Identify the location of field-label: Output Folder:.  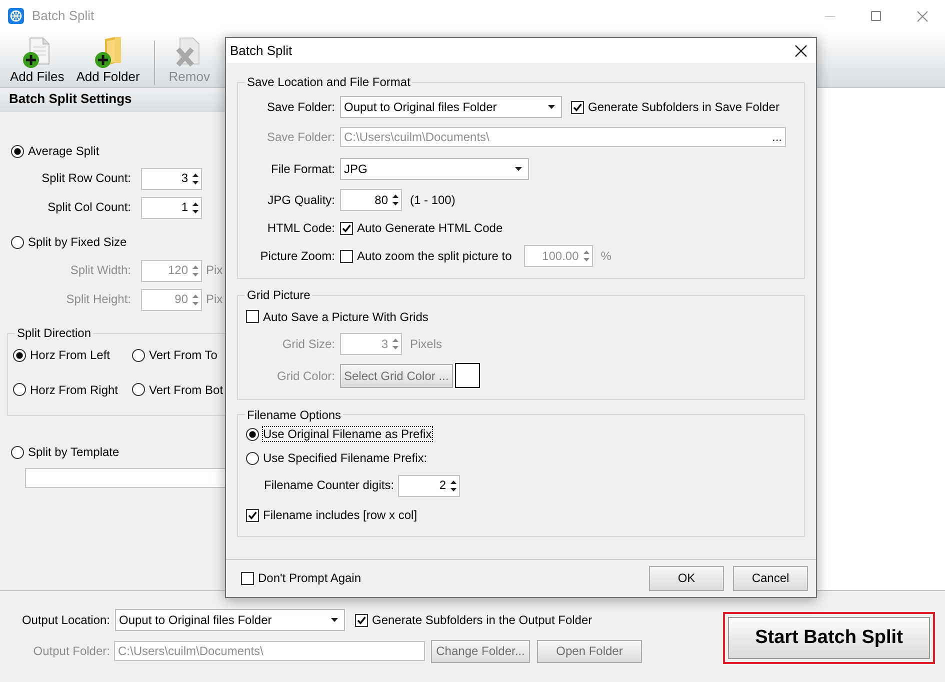
(71, 651).